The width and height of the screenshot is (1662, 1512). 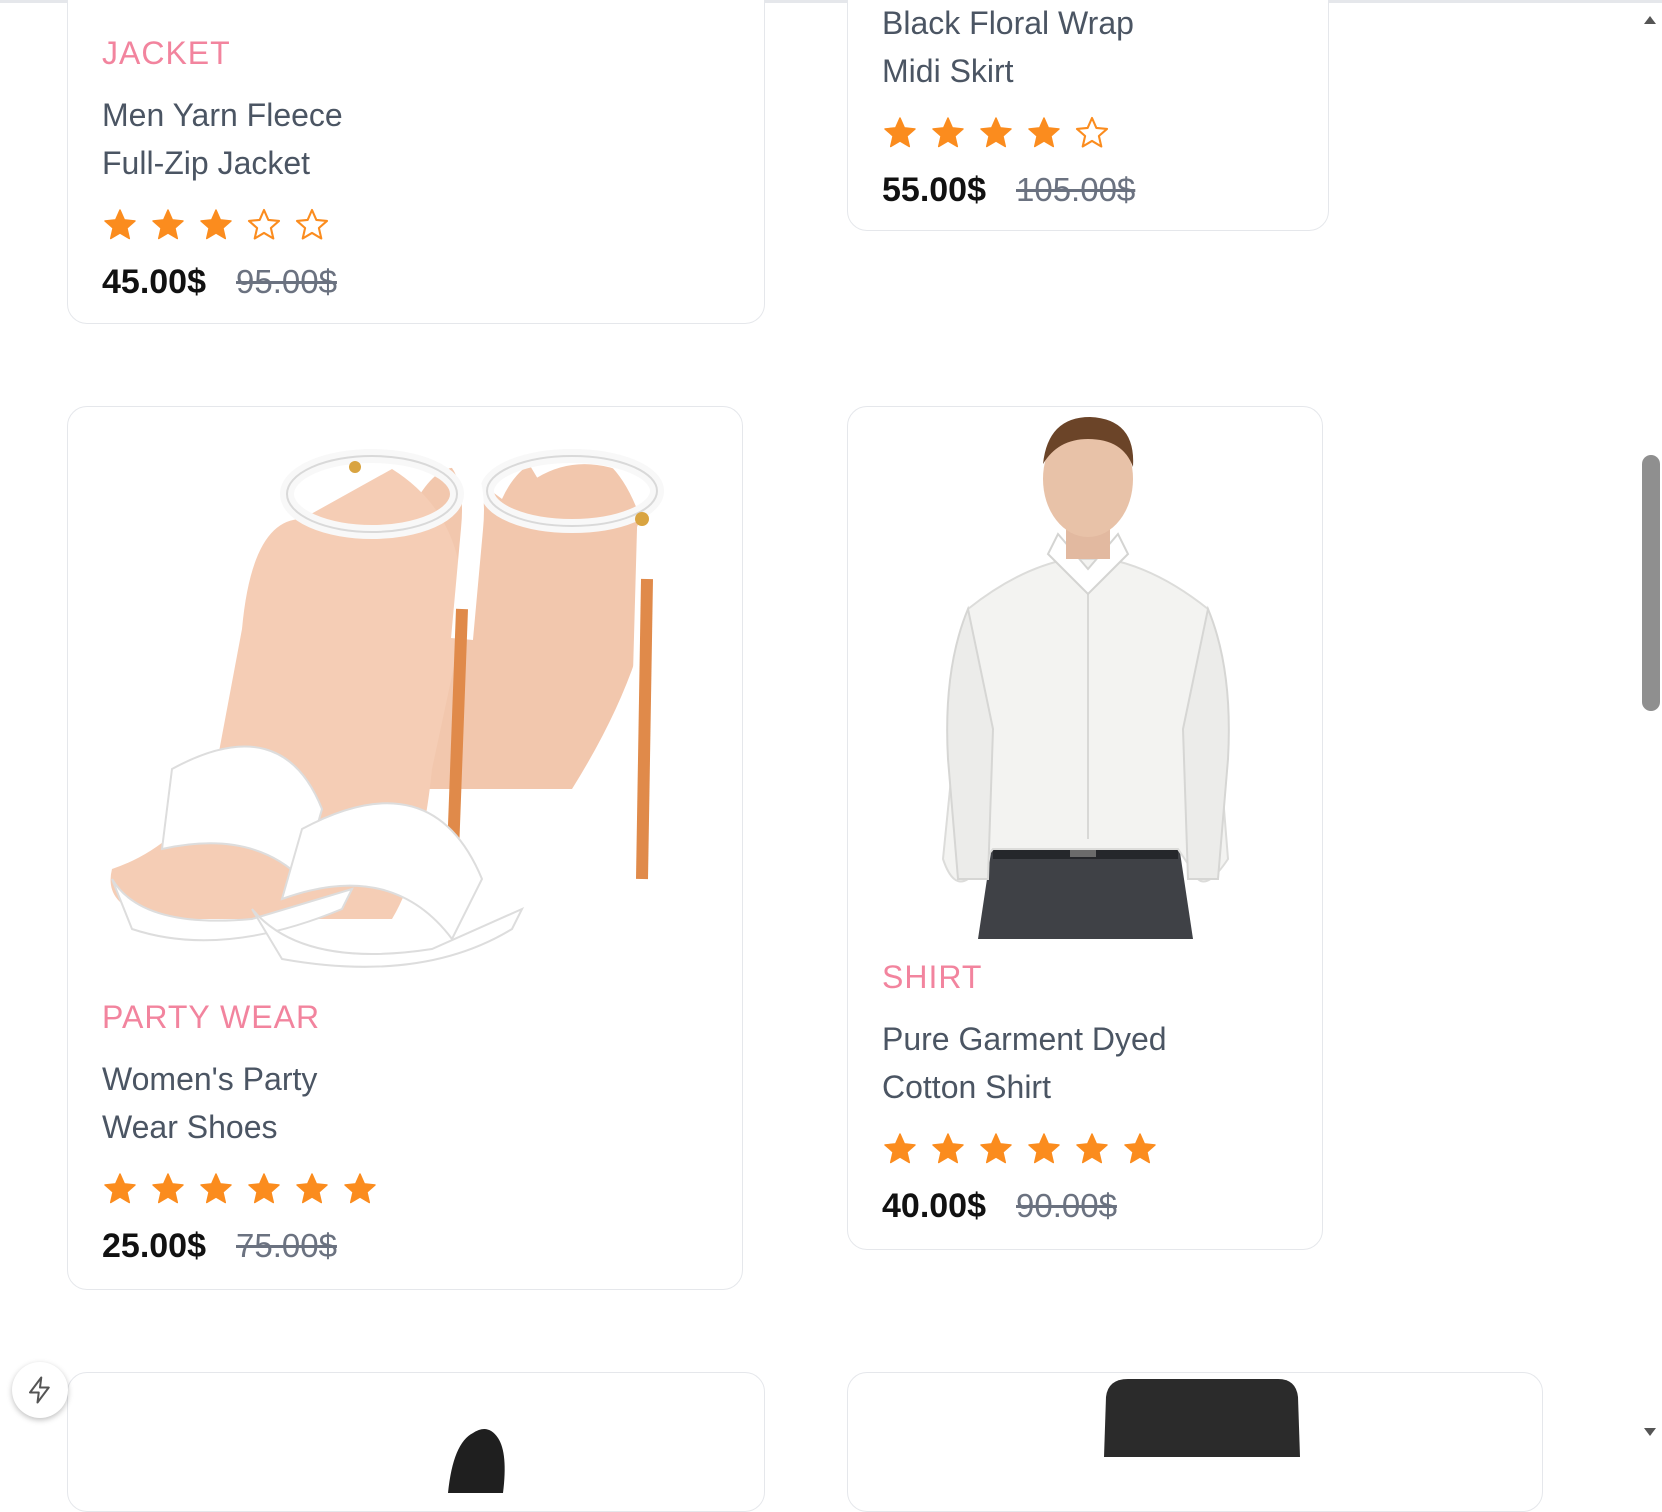 What do you see at coordinates (1092, 1087) in the screenshot?
I see `product-title-line: Cotton Shirt` at bounding box center [1092, 1087].